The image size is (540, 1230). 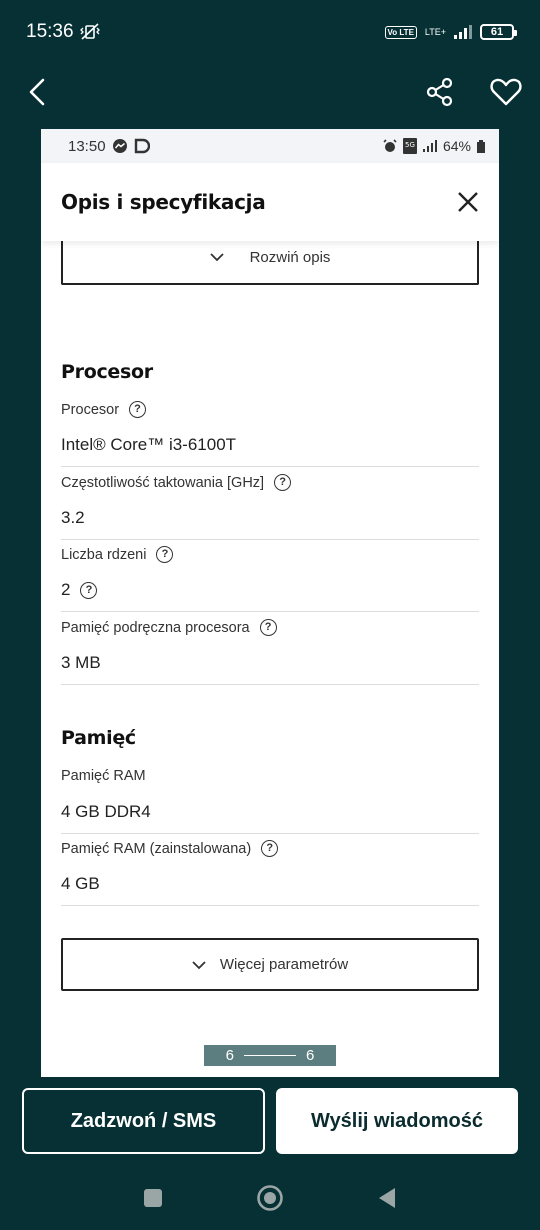 What do you see at coordinates (142, 146) in the screenshot?
I see `app-notification-icon` at bounding box center [142, 146].